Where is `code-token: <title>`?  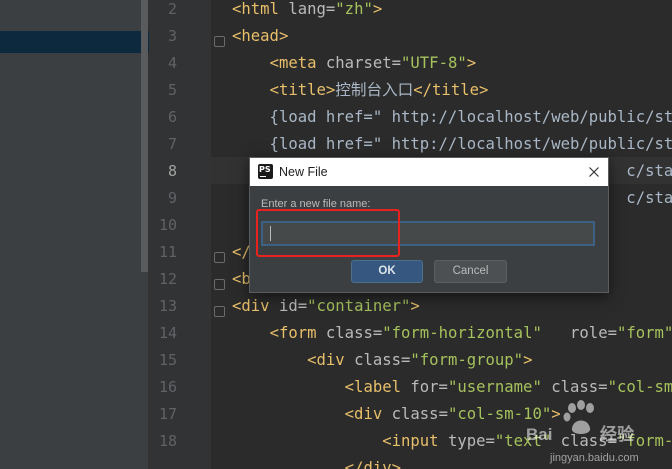
code-token: <title> is located at coordinates (302, 90).